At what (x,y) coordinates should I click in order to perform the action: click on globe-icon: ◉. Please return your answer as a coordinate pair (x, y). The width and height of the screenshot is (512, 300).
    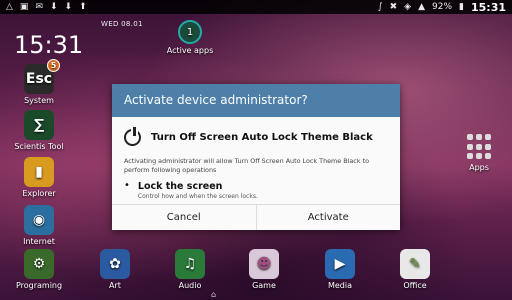
    Looking at the image, I should click on (39, 220).